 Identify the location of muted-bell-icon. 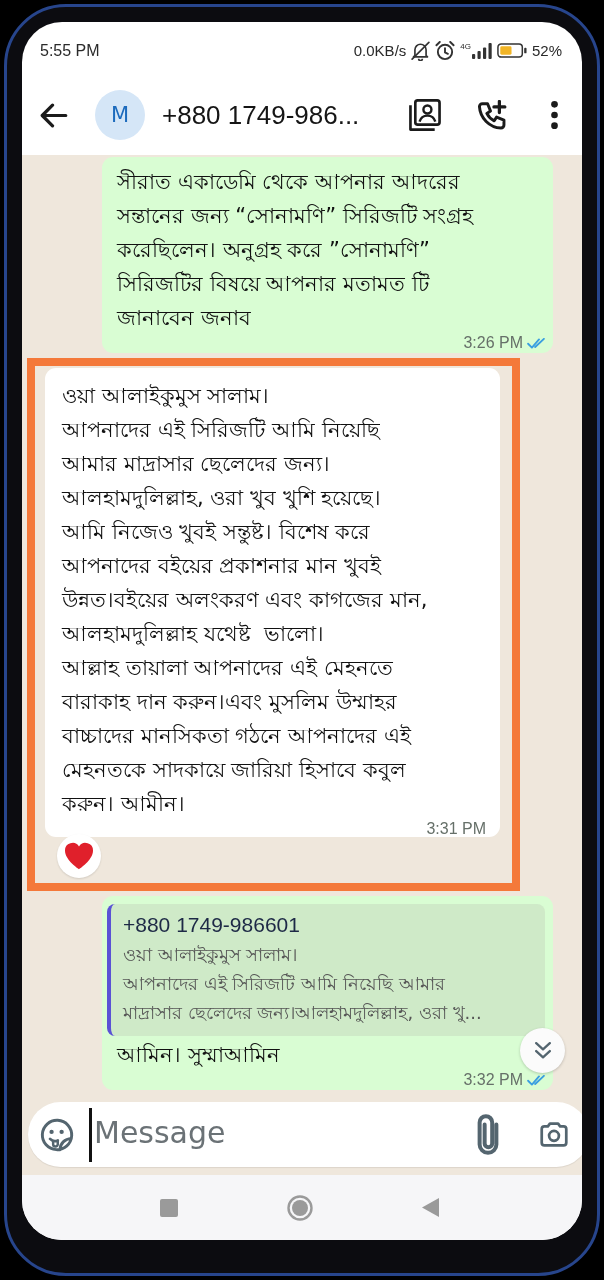
(421, 50).